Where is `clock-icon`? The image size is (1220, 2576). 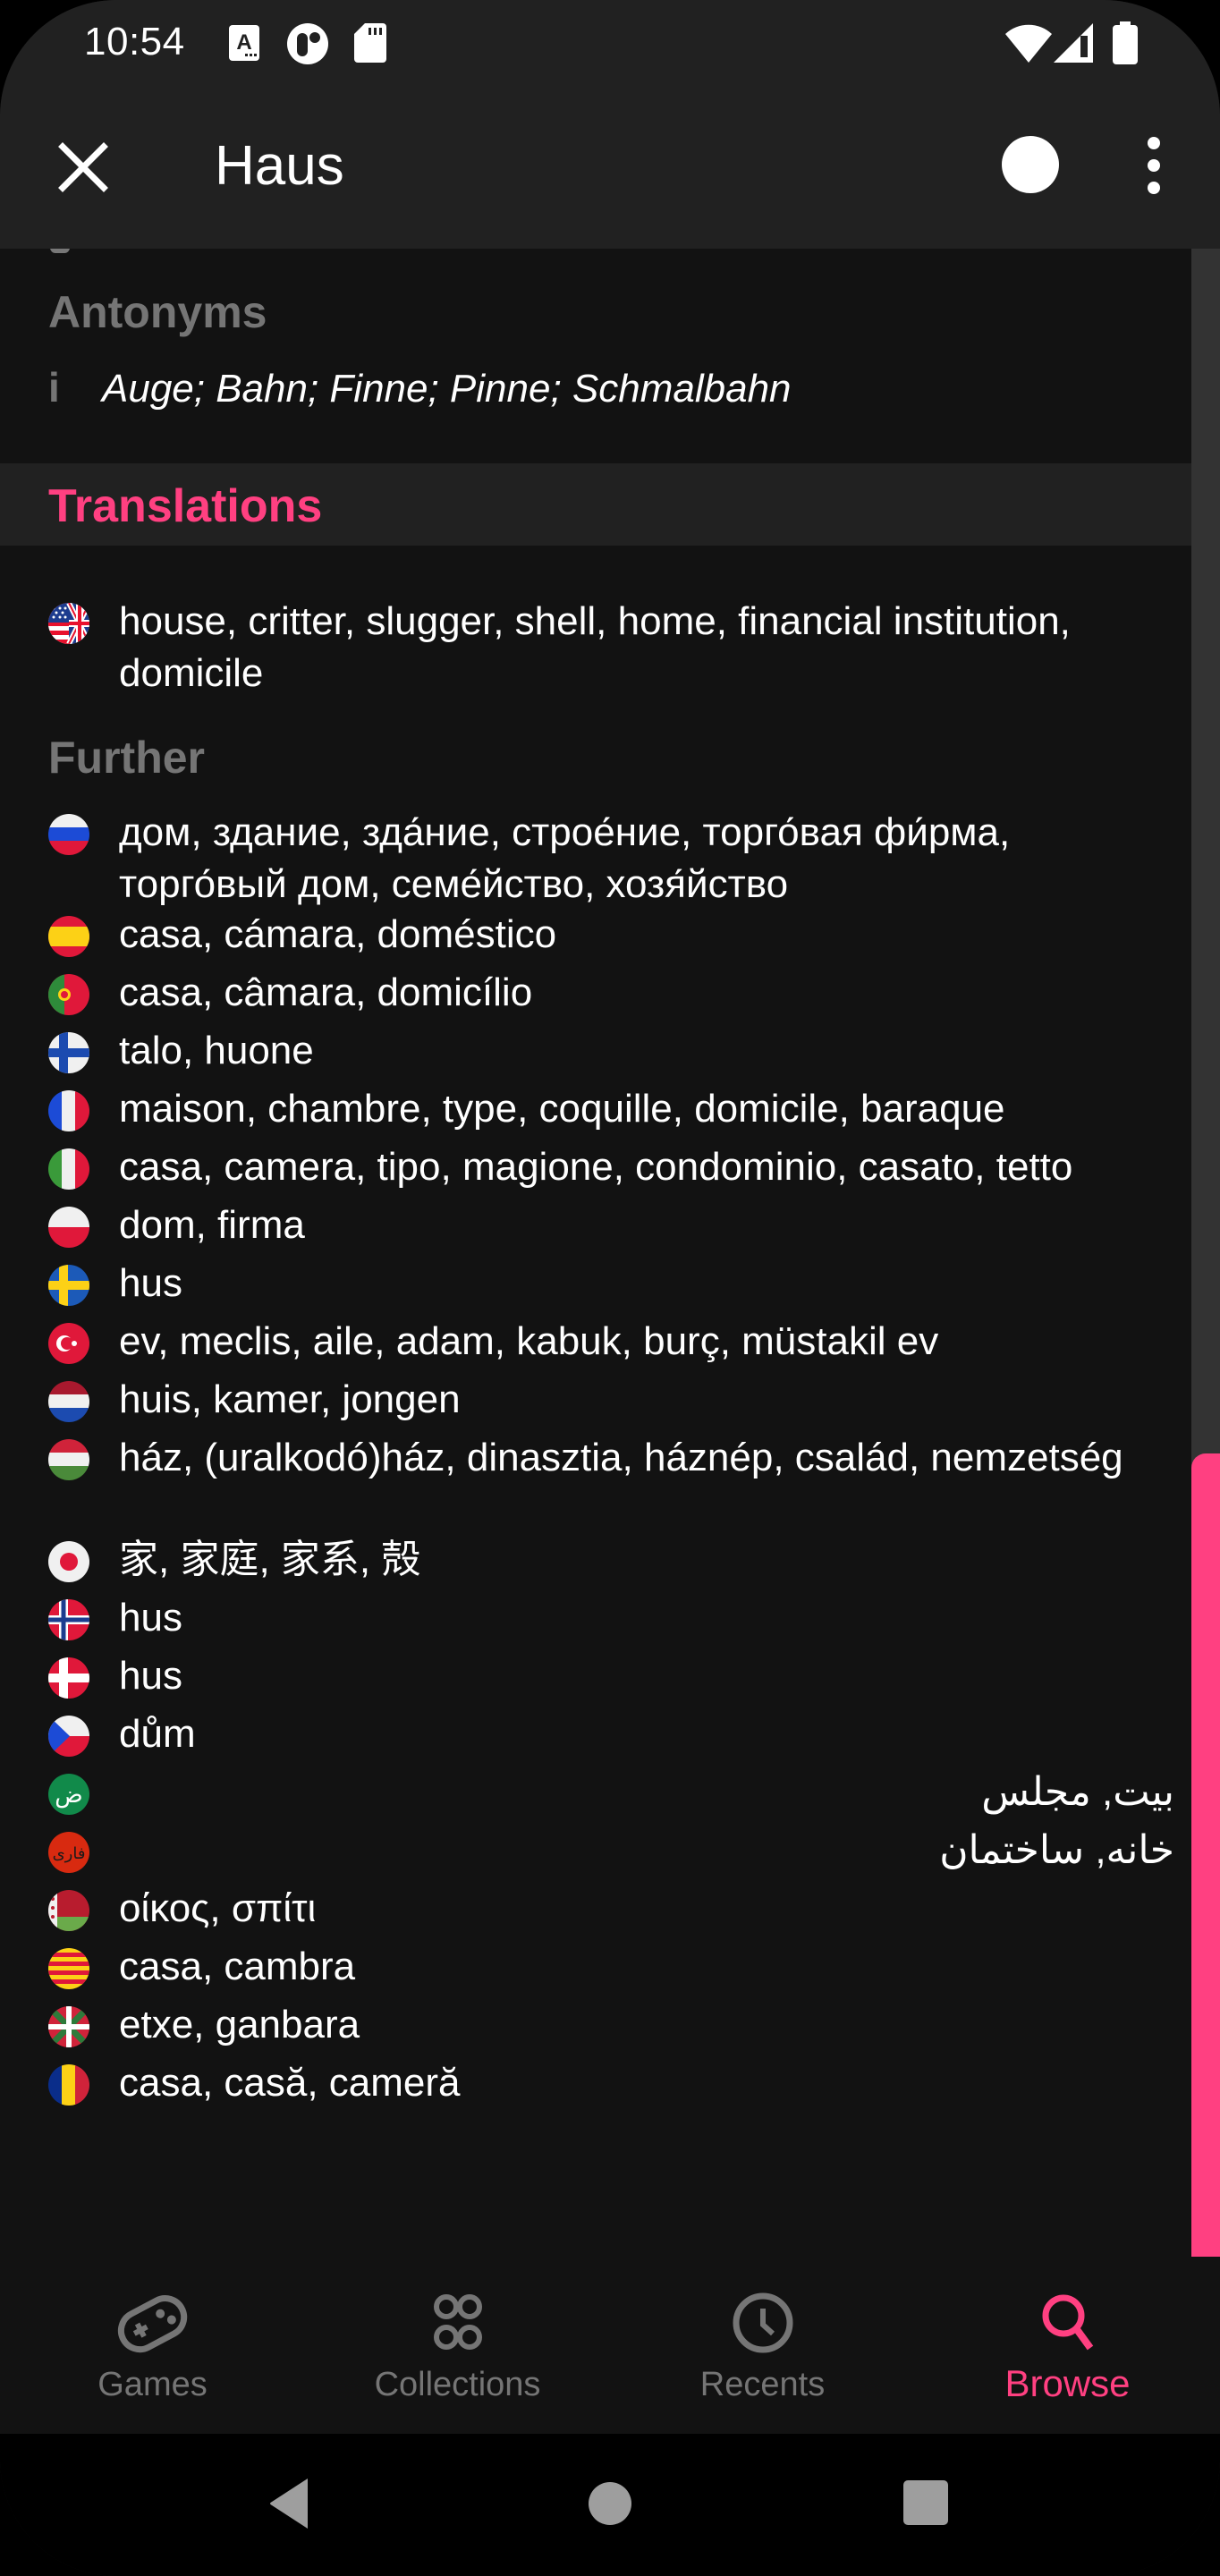 clock-icon is located at coordinates (763, 2322).